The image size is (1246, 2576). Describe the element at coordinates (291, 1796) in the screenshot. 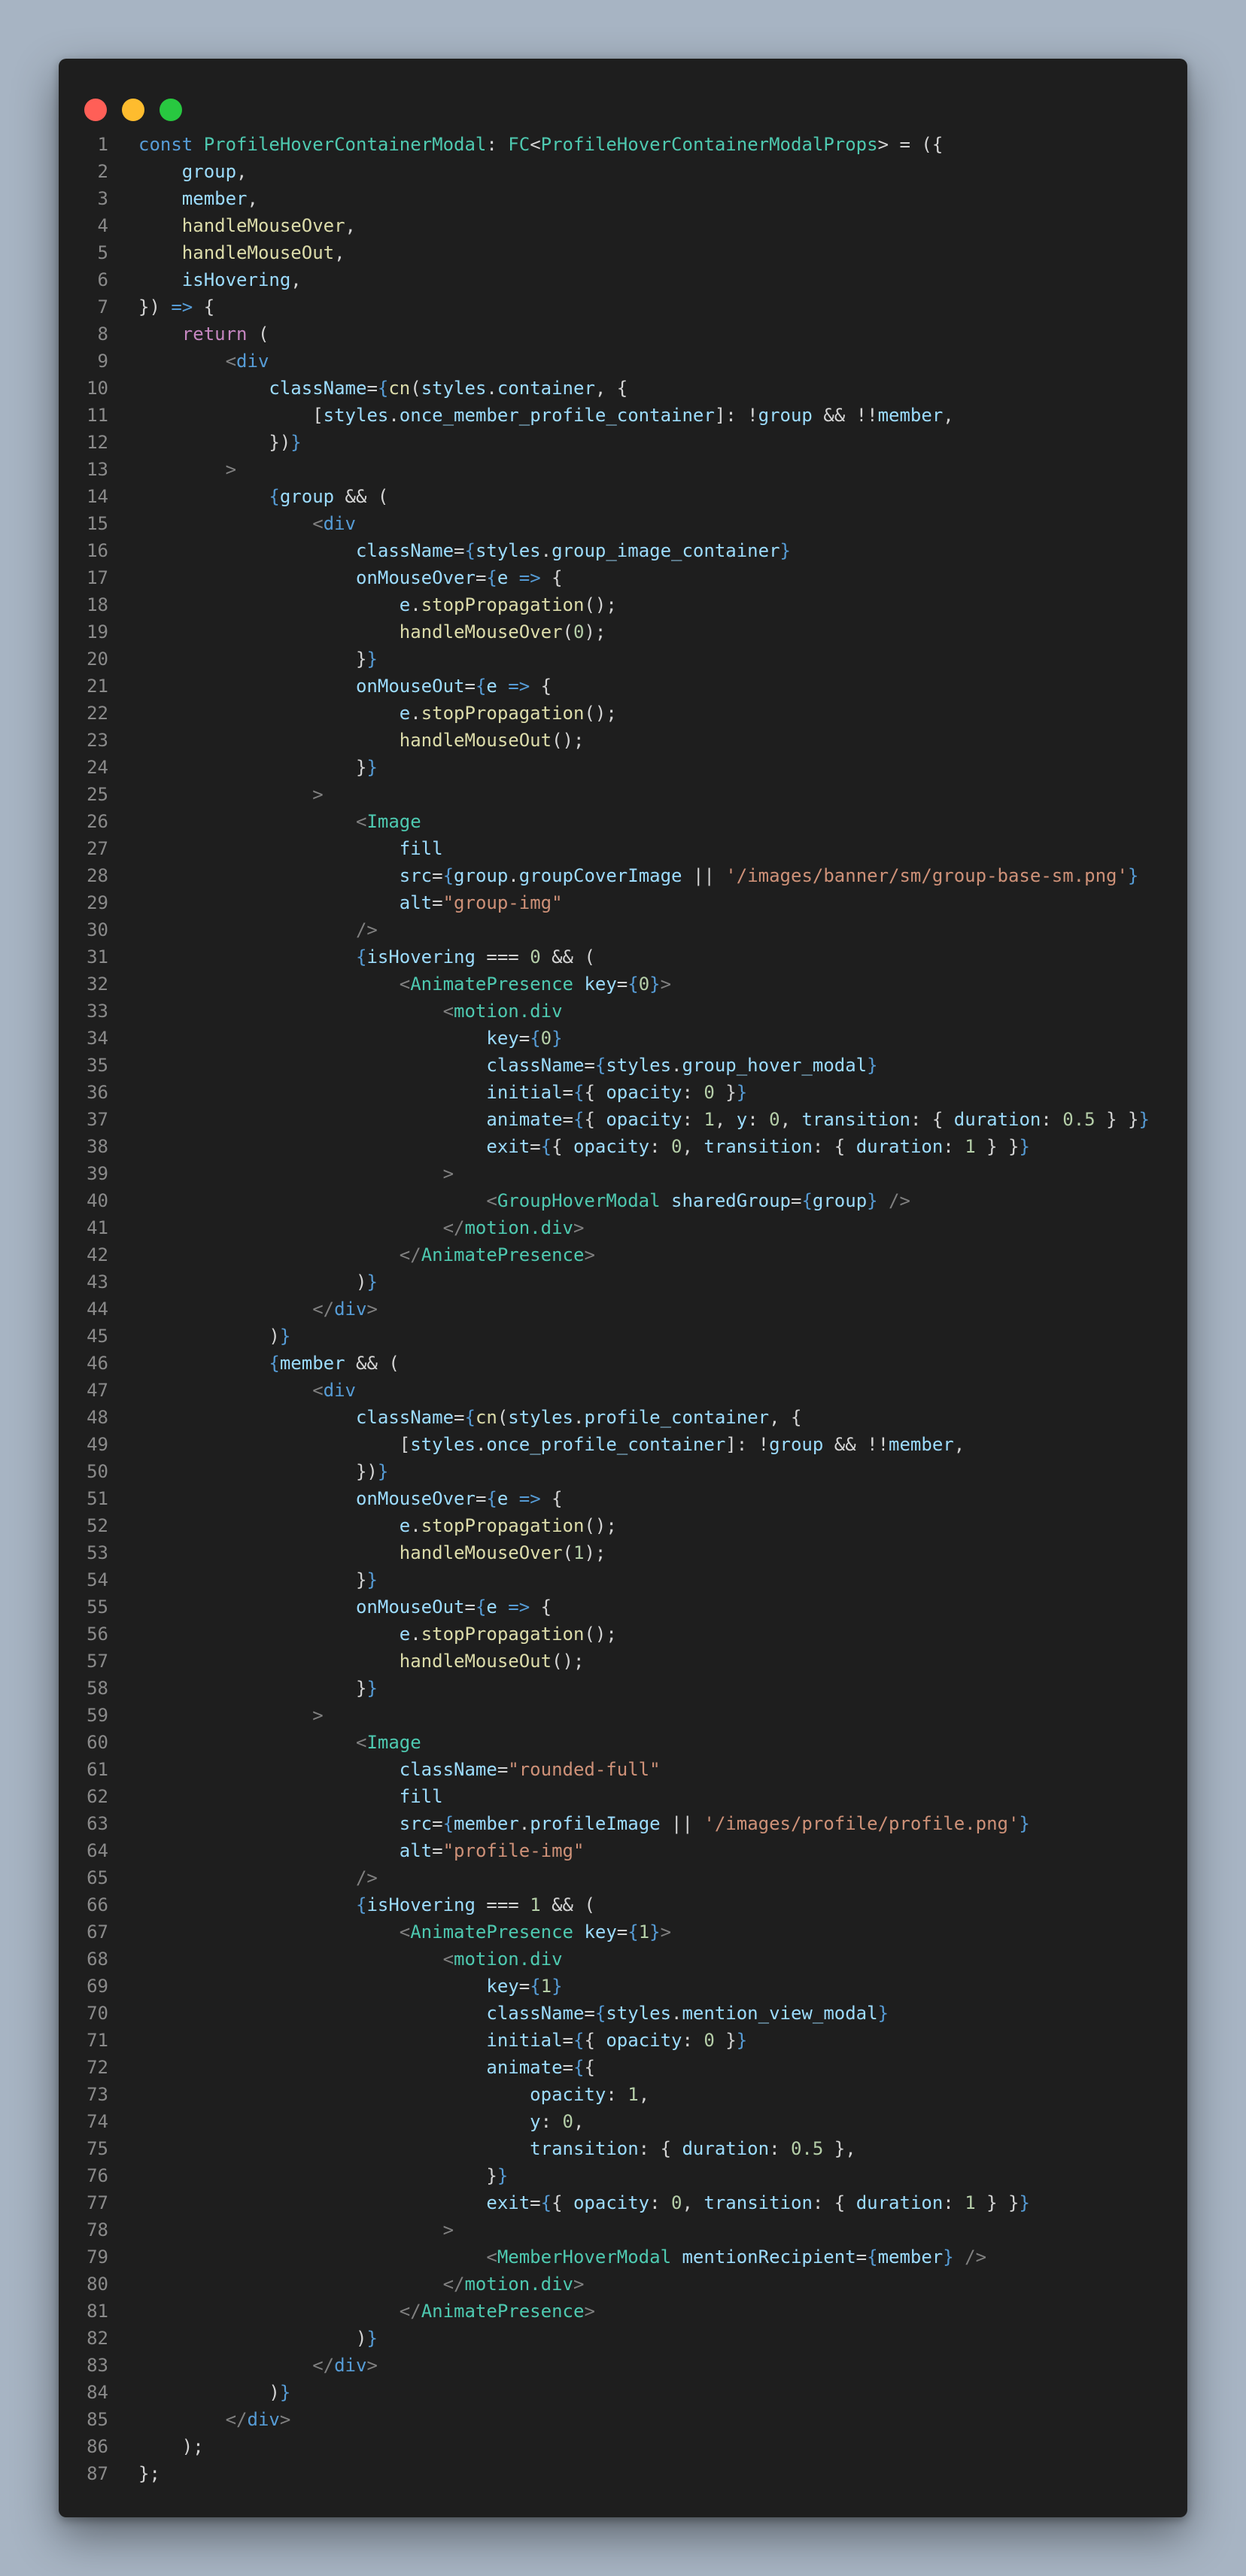

I see `code-text: fill` at that location.